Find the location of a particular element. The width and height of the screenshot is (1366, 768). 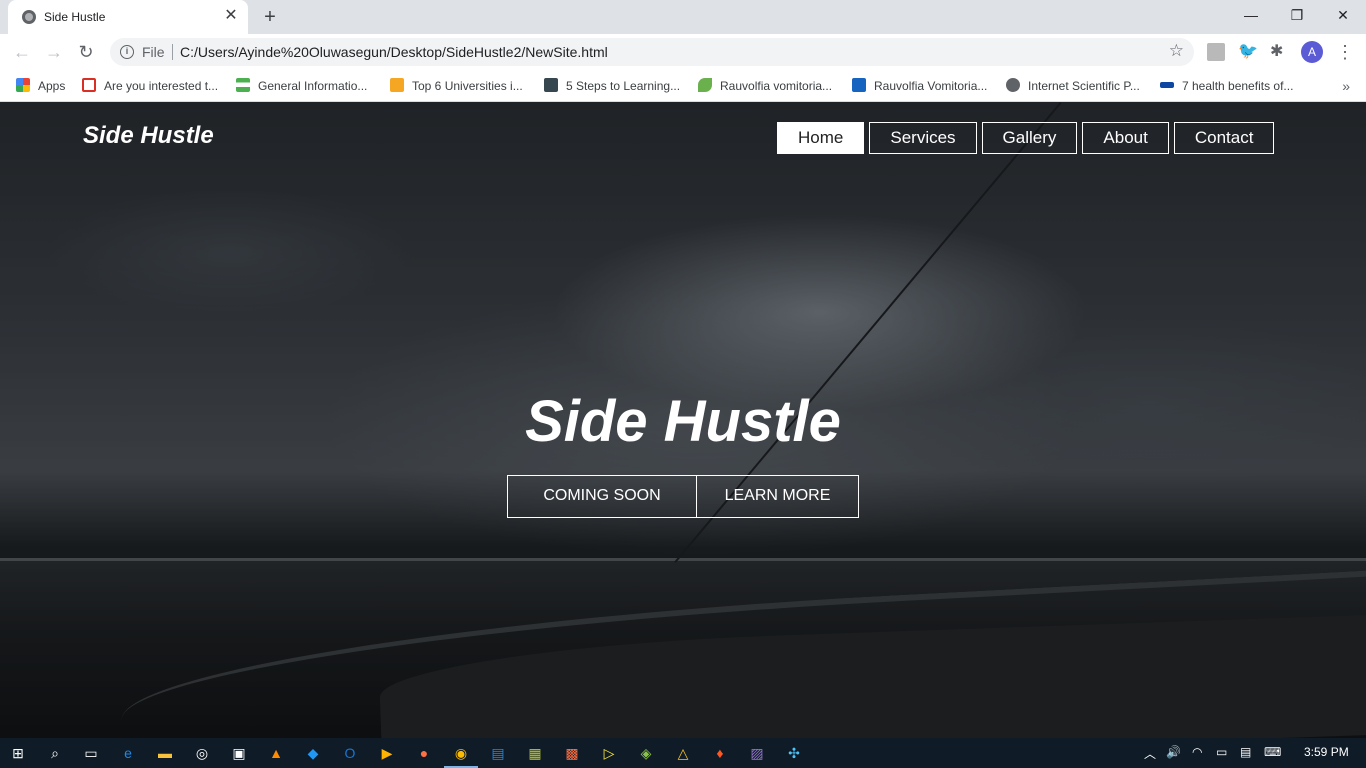

media-icon: ▶ is located at coordinates (387, 753).